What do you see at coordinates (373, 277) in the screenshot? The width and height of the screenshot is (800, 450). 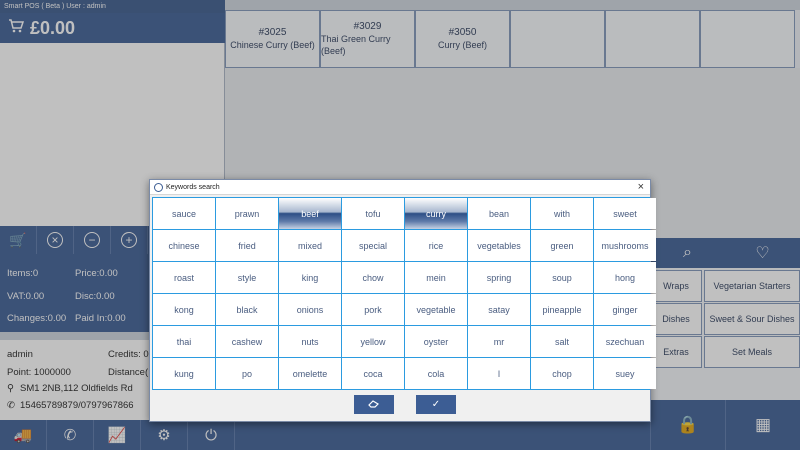 I see `keyword-button: chow` at bounding box center [373, 277].